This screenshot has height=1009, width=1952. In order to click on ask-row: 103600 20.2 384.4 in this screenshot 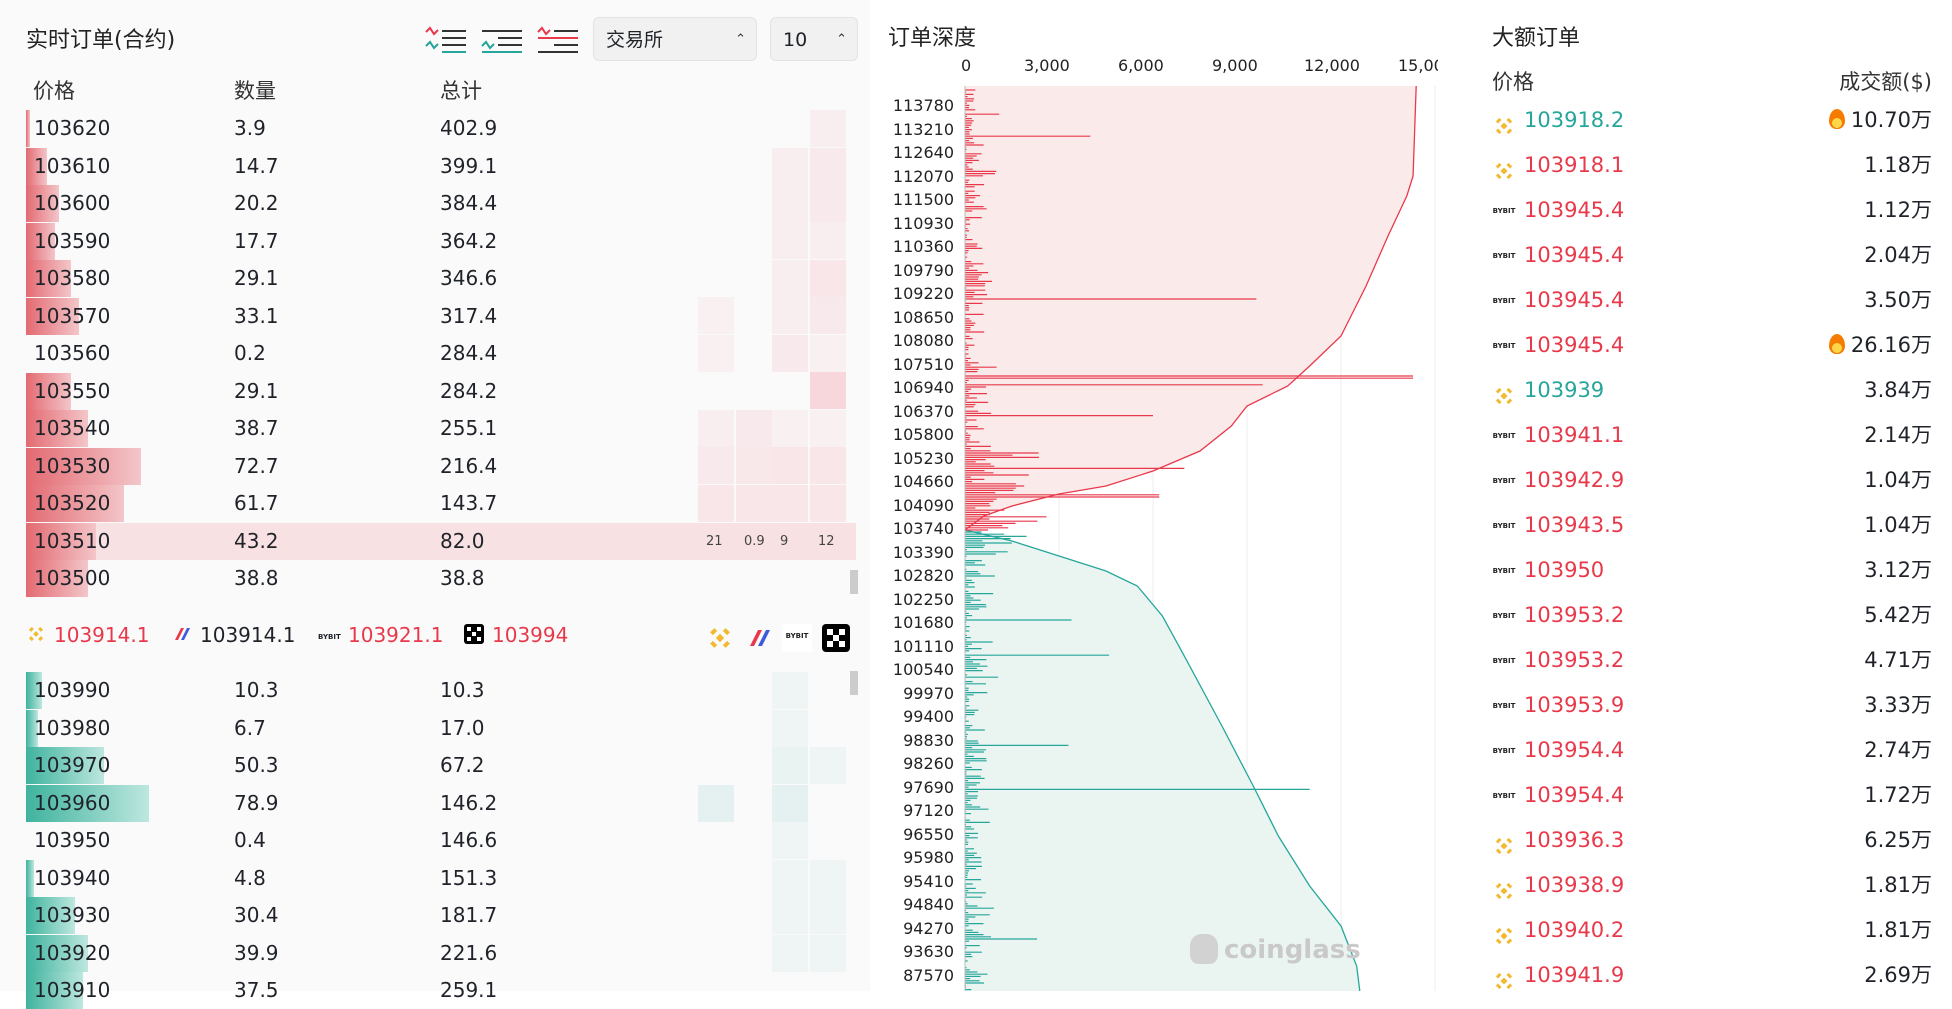, I will do `click(441, 203)`.